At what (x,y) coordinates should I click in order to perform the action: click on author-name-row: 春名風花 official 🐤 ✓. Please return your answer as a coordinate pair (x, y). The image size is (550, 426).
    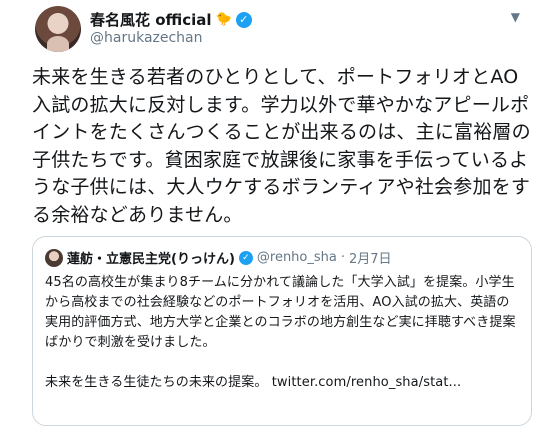
    Looking at the image, I should click on (171, 19).